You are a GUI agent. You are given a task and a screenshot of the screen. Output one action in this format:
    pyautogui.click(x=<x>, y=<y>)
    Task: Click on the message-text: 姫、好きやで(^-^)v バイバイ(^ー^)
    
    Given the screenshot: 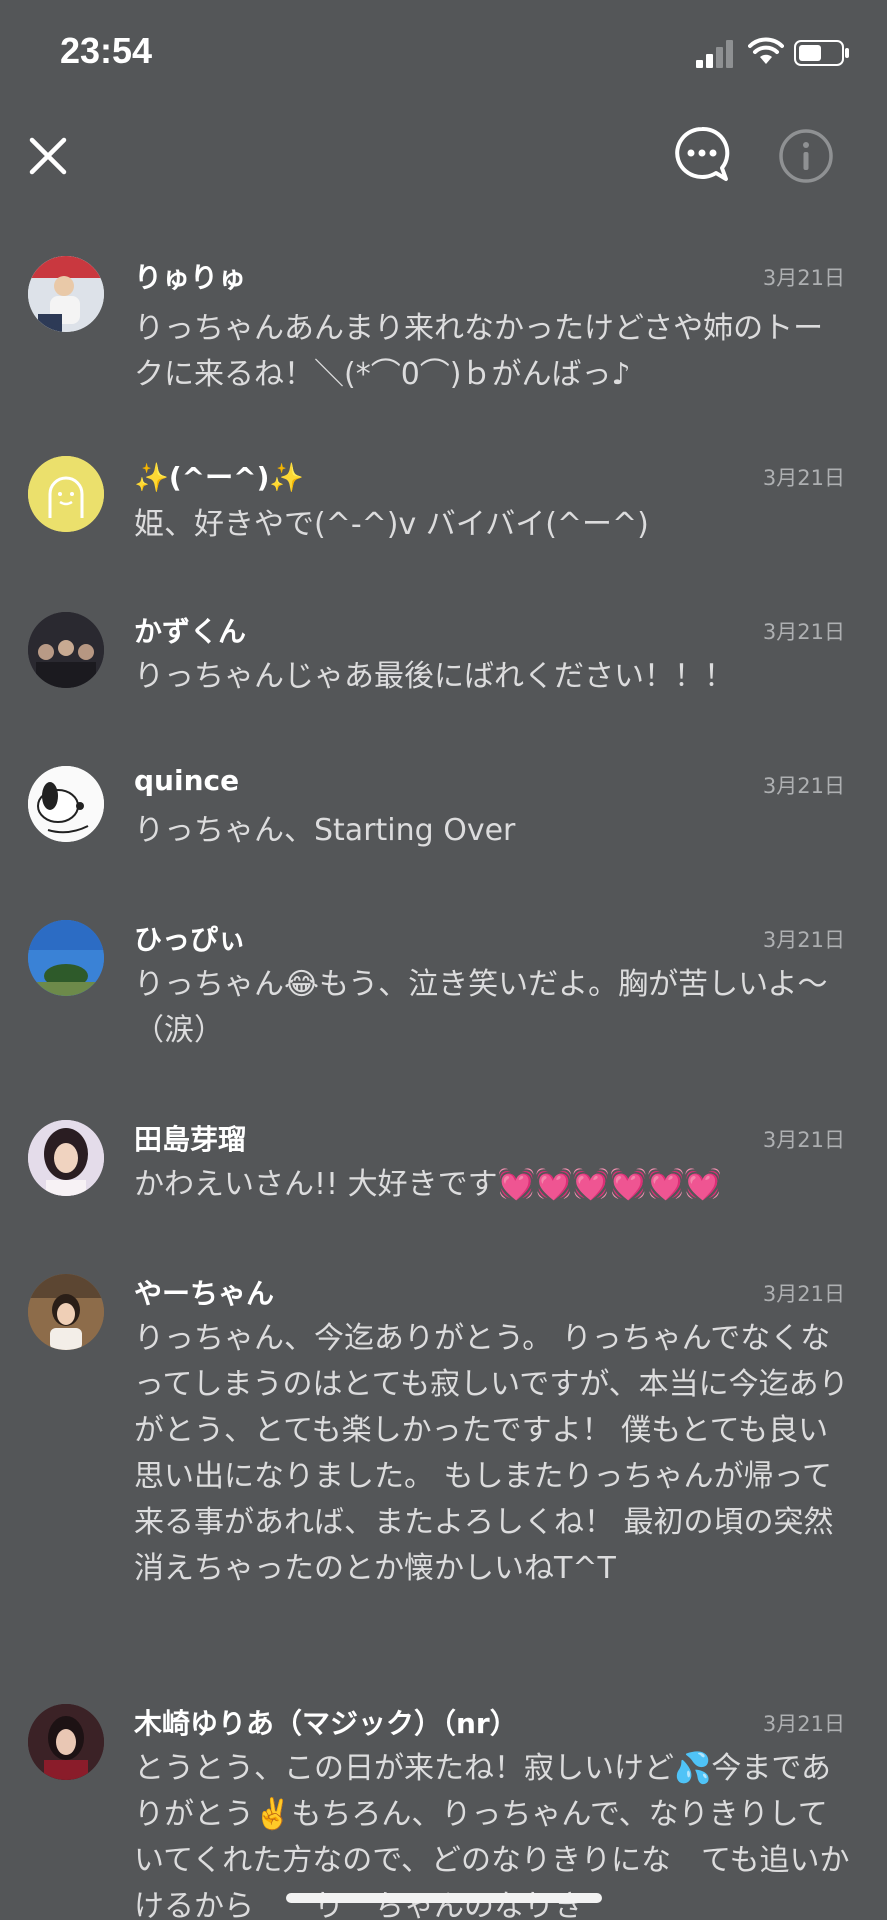 What is the action you would take?
    pyautogui.click(x=391, y=524)
    